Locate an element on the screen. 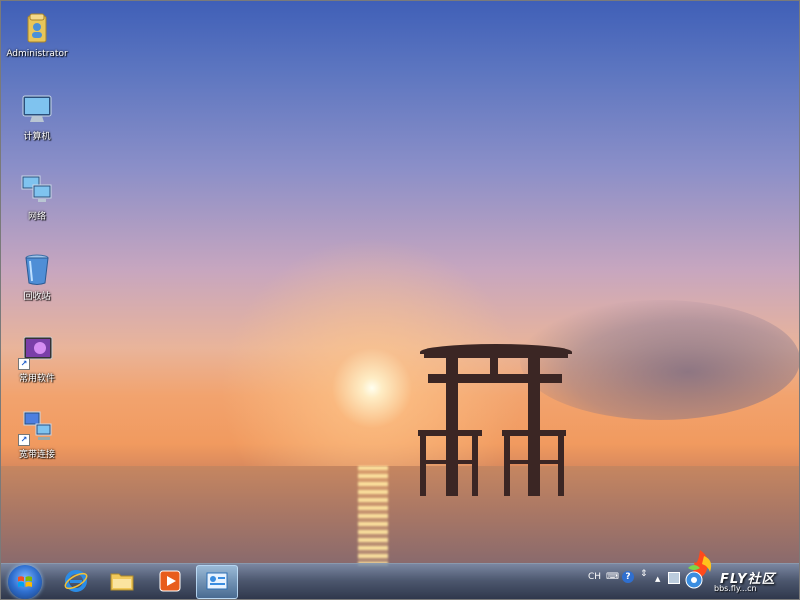  show-hidden-icons-button: ▲ is located at coordinates (657, 579).